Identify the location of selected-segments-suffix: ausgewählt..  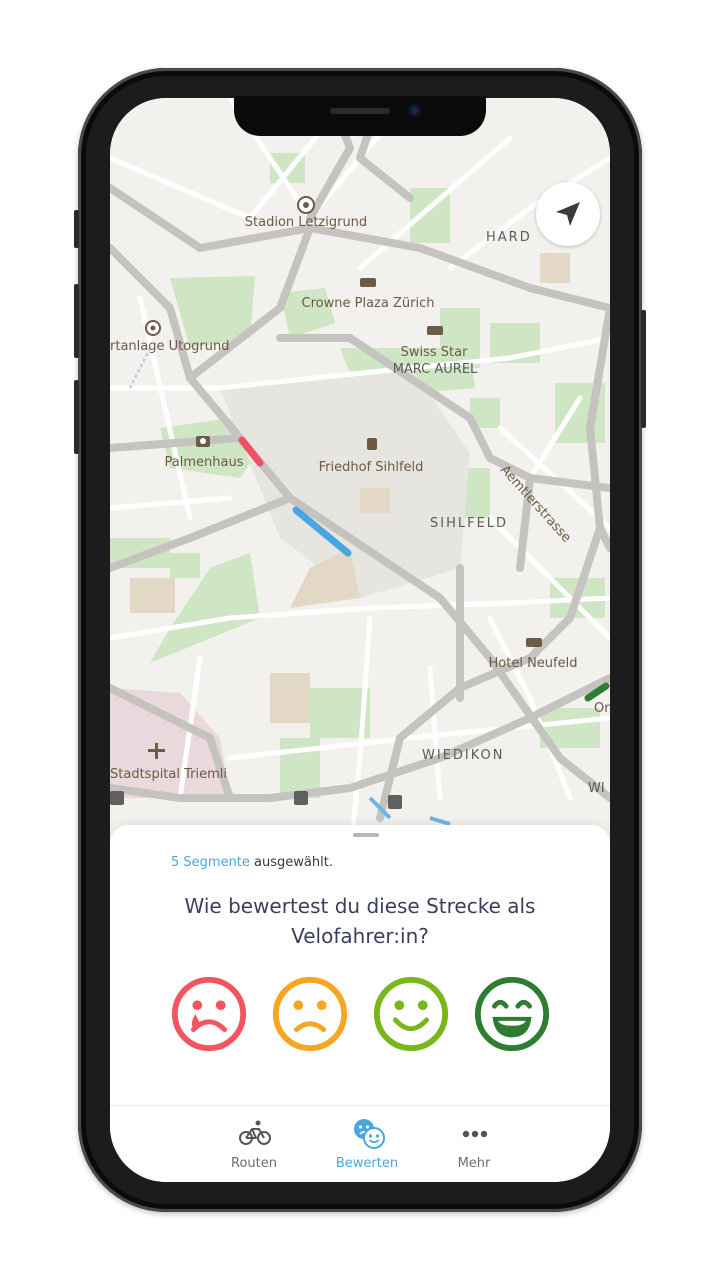
(291, 862).